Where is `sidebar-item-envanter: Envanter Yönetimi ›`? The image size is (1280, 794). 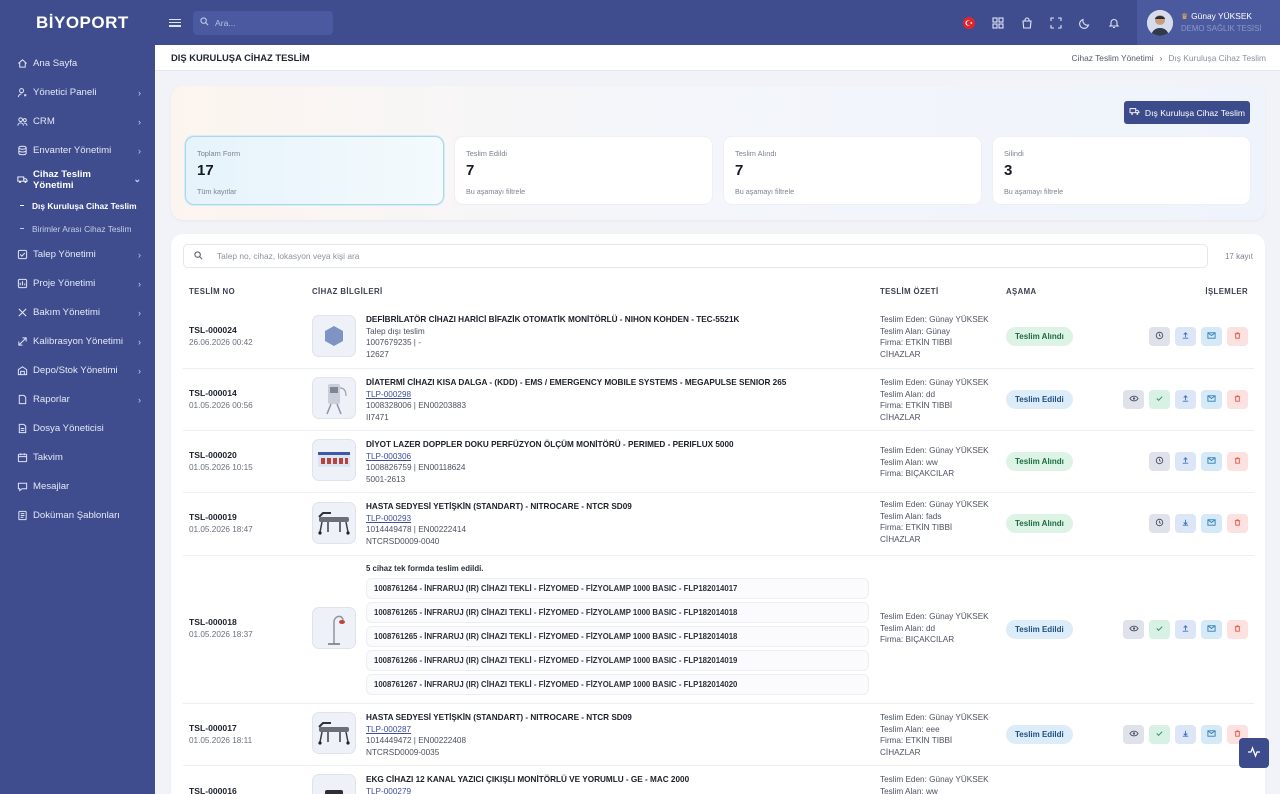
sidebar-item-envanter: Envanter Yönetimi › is located at coordinates (77, 150).